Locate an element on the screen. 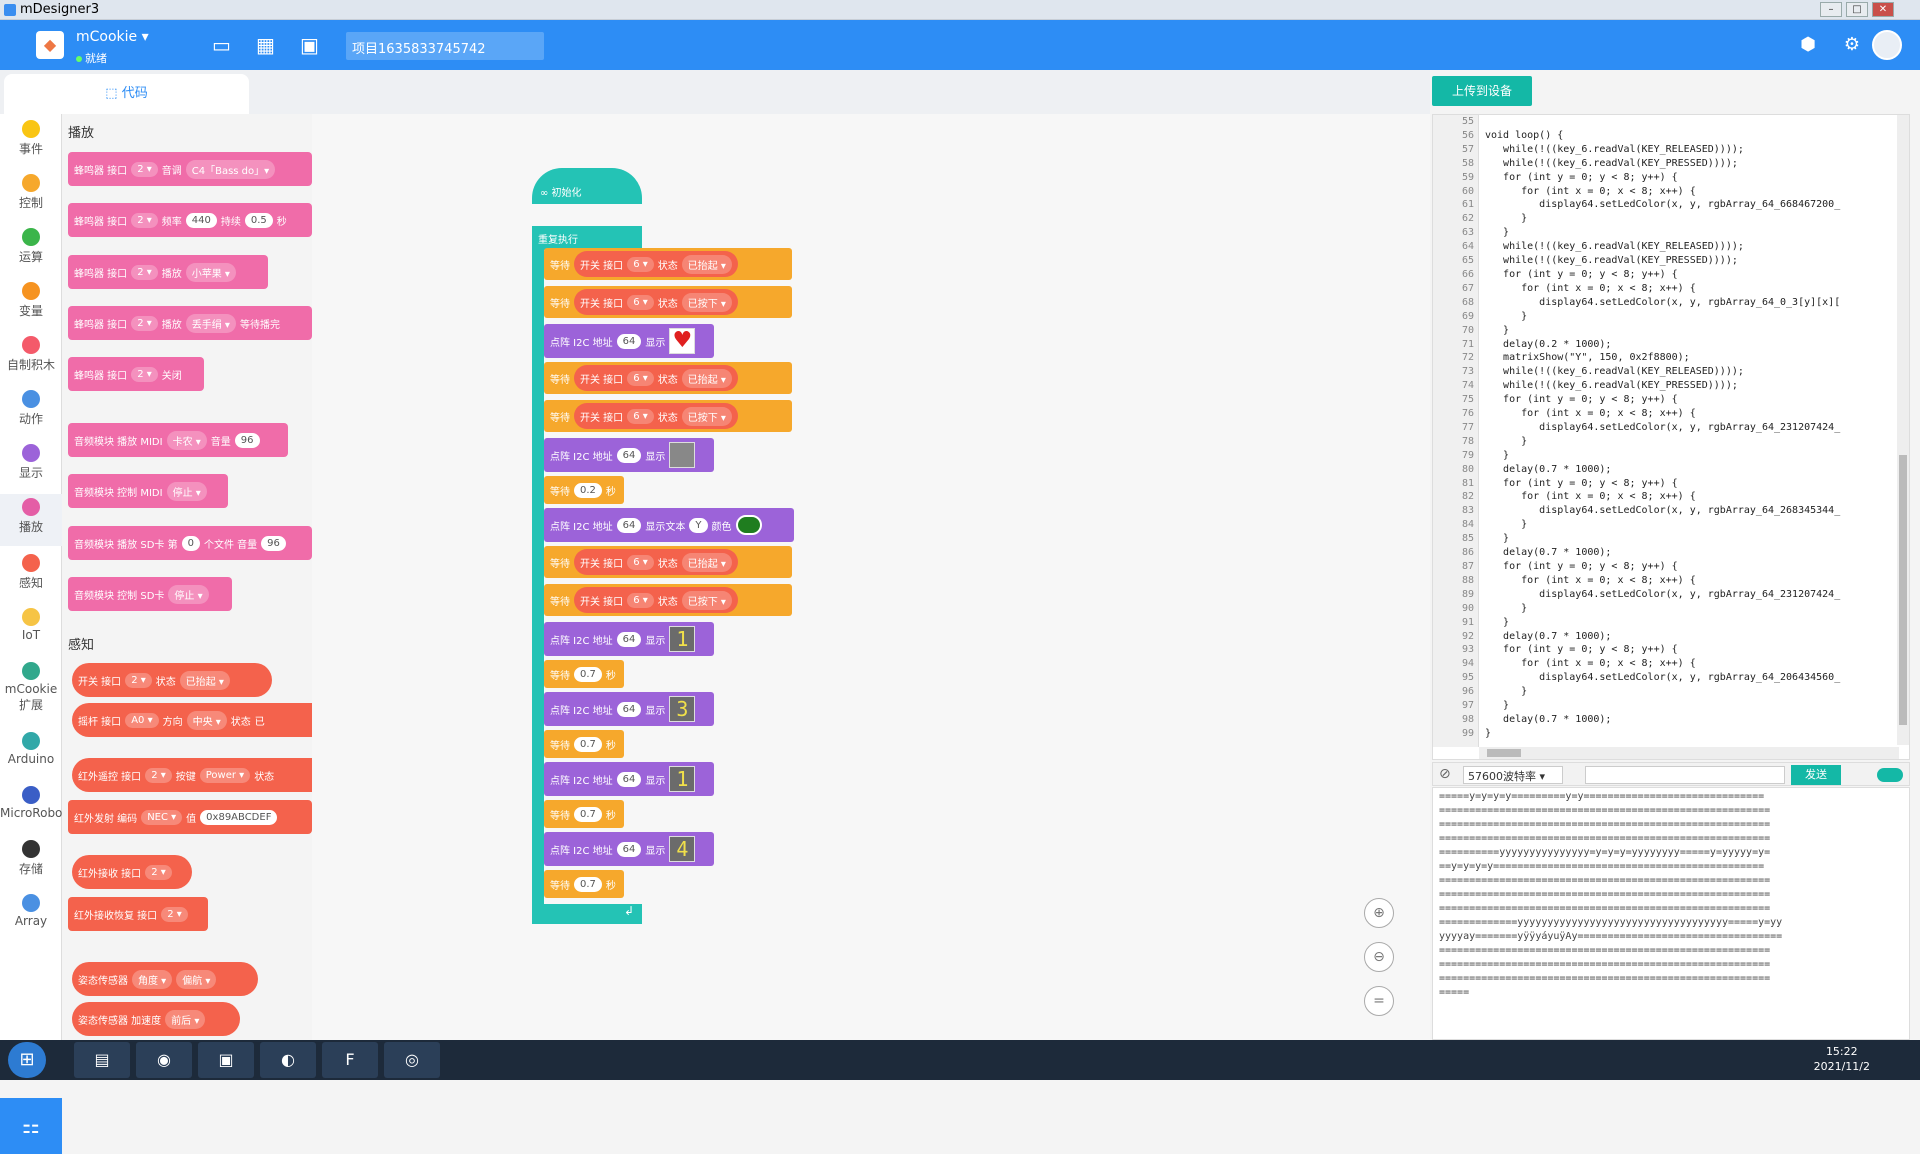  clear-icon: ⊘ is located at coordinates (1445, 774).